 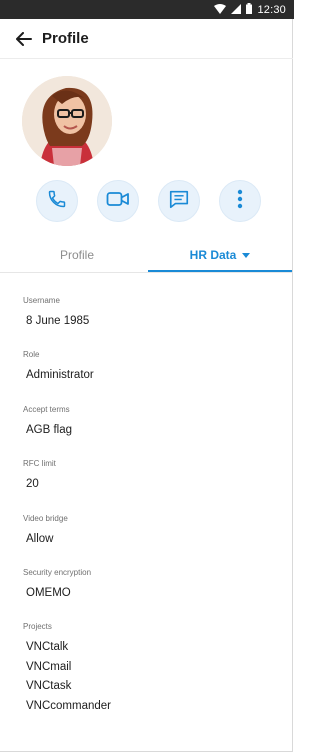 I want to click on field-value: OMEMO, so click(x=48, y=593).